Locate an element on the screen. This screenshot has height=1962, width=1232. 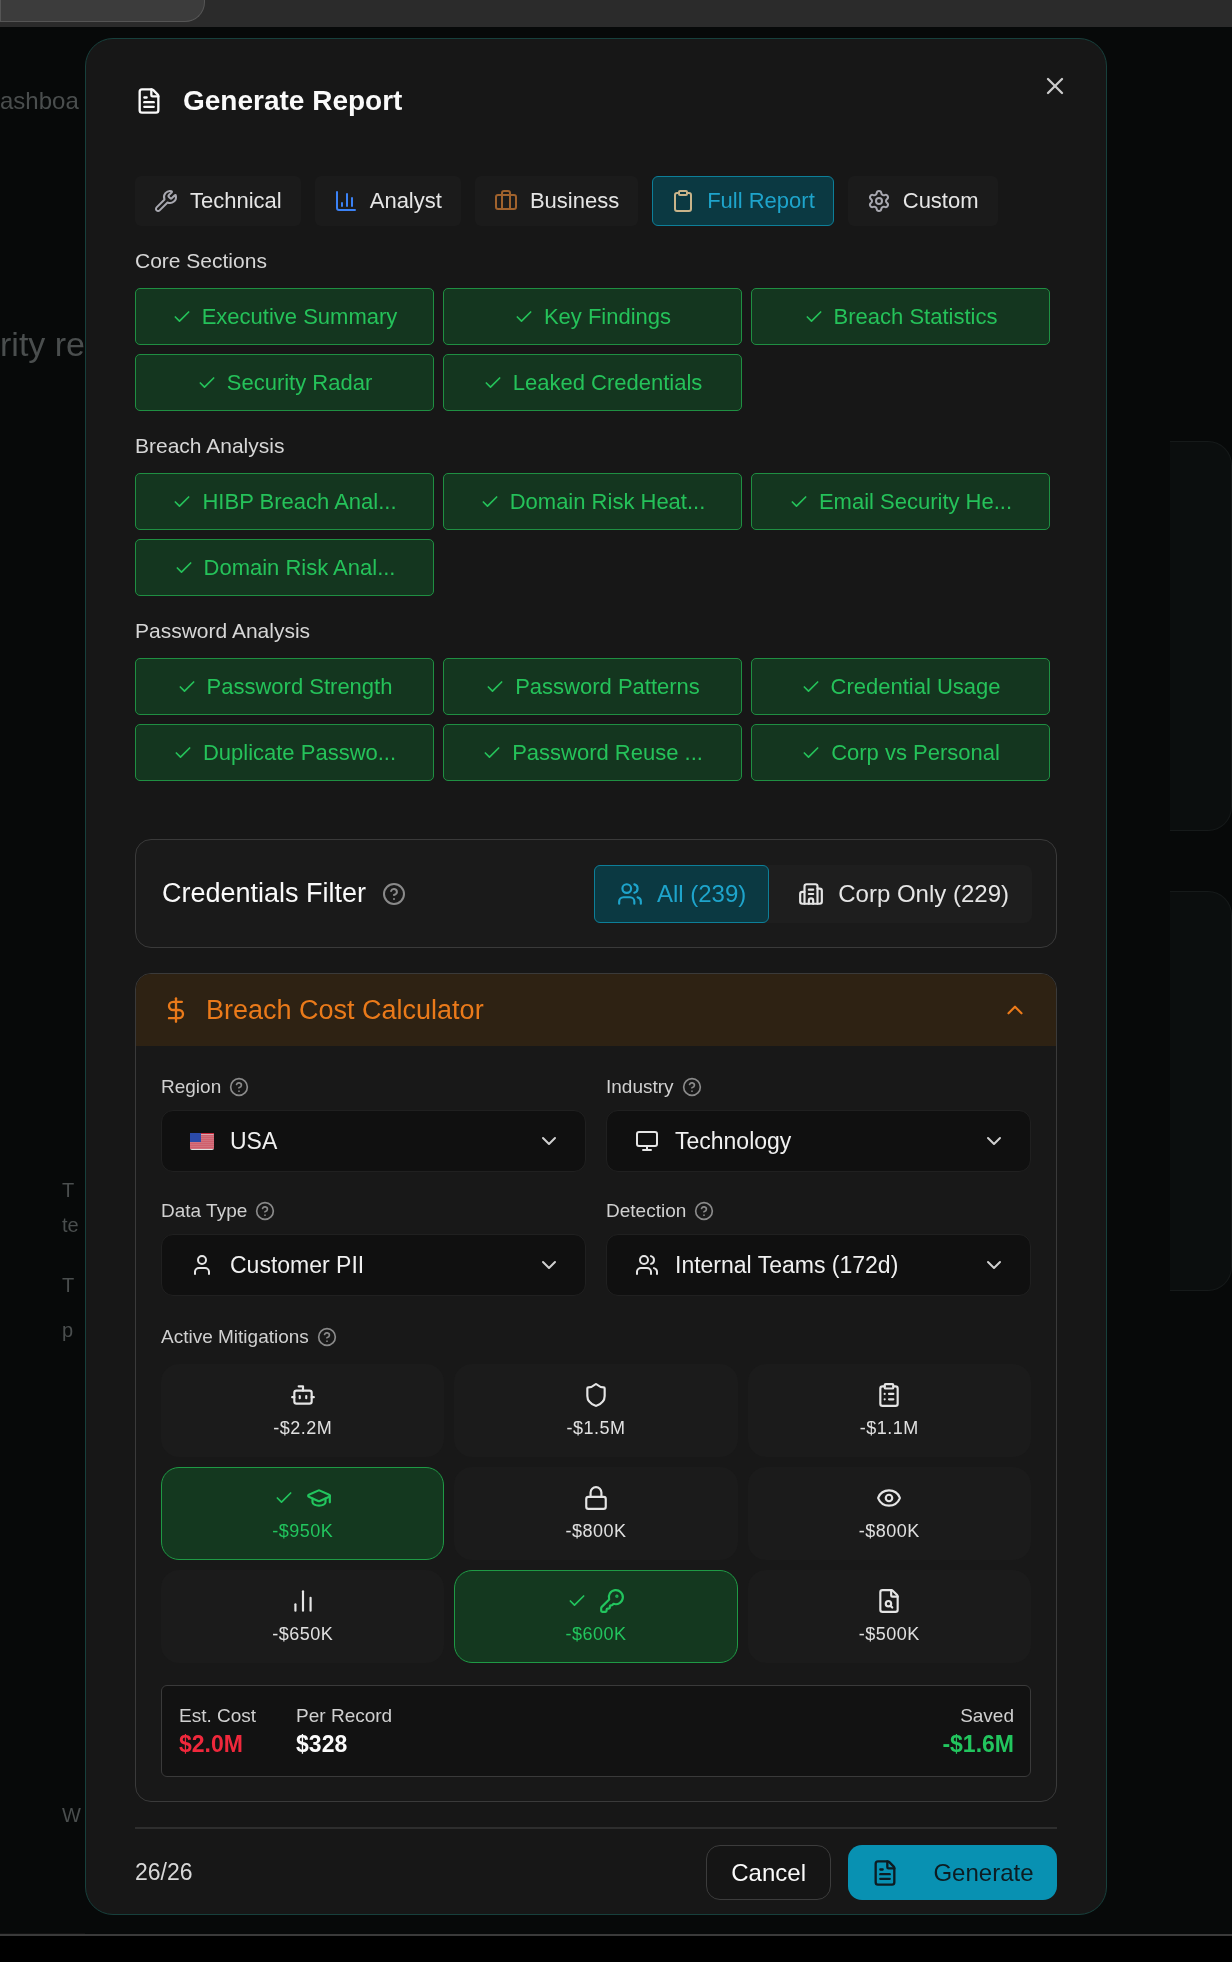
bar-chart-icon is located at coordinates (345, 201).